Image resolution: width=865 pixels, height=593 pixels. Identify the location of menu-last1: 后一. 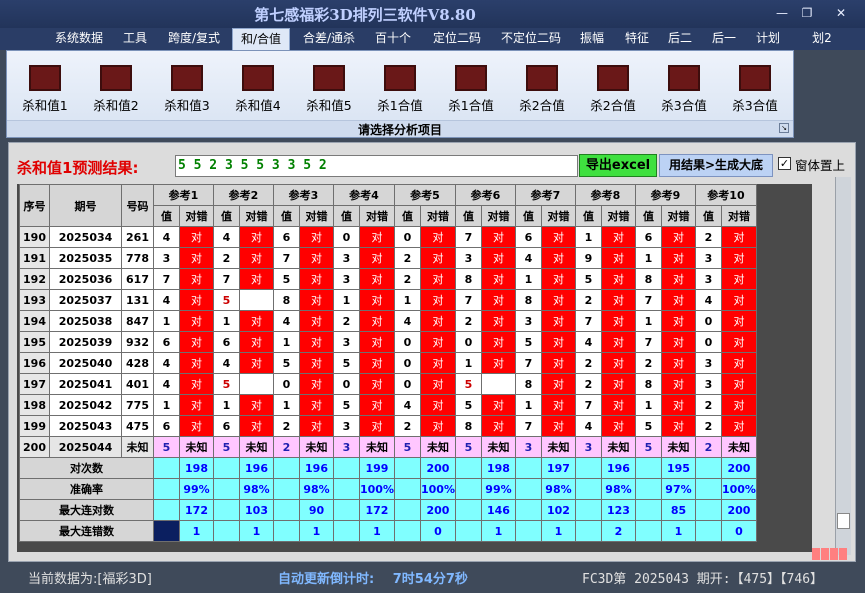
(724, 39).